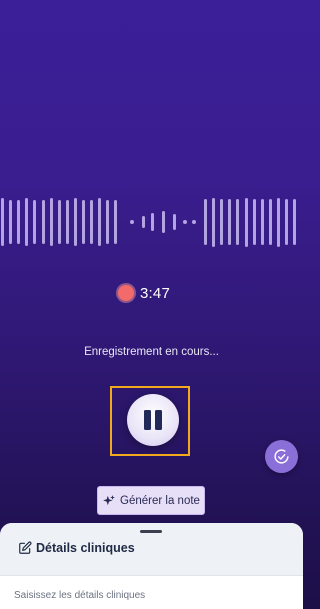 Image resolution: width=320 pixels, height=609 pixels. What do you see at coordinates (151, 531) in the screenshot?
I see `sheet-drag-handle` at bounding box center [151, 531].